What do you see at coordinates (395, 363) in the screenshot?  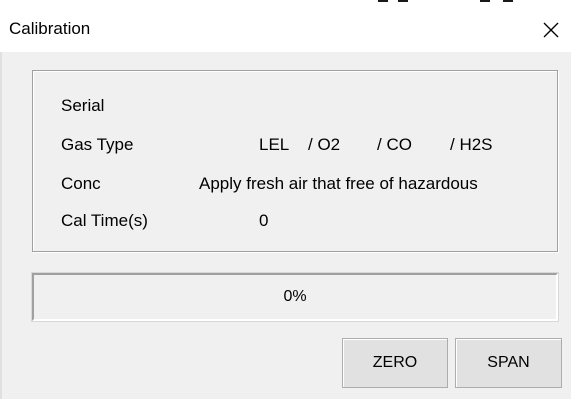 I see `zero-button: ZERO` at bounding box center [395, 363].